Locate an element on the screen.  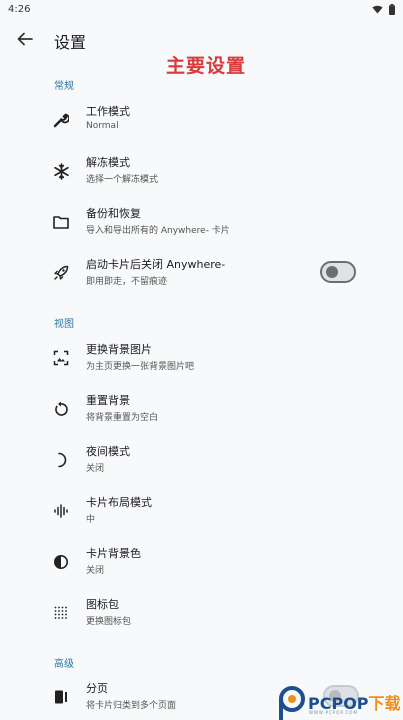
paging-title: 分页 is located at coordinates (97, 688).